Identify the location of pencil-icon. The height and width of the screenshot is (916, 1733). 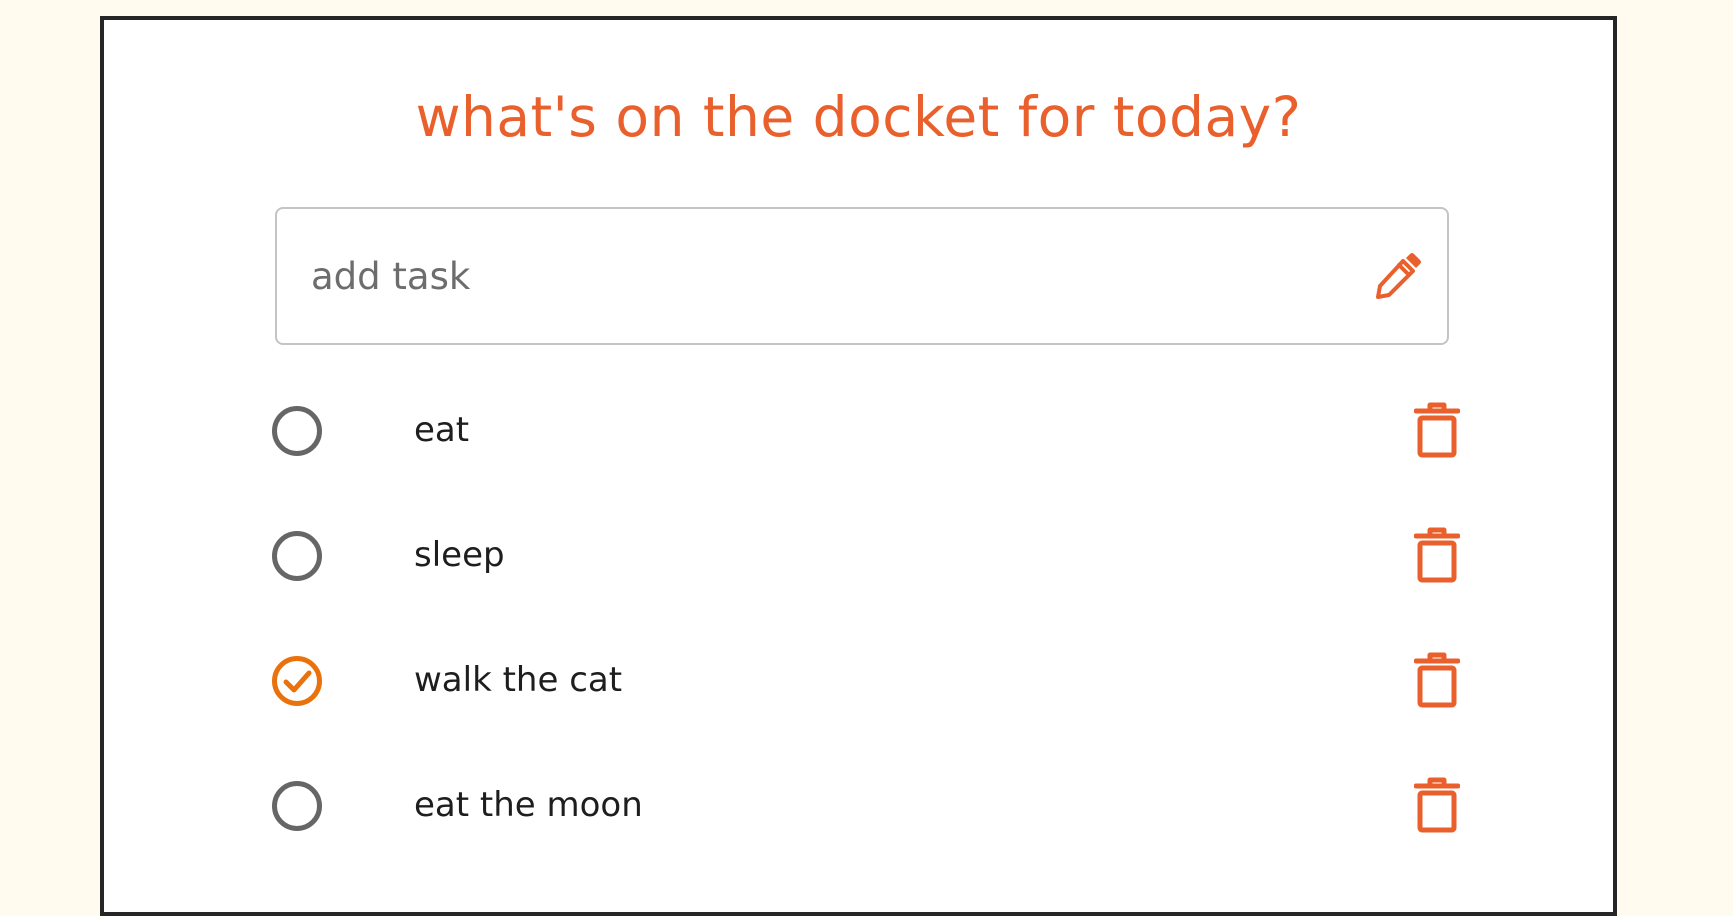
(1397, 277).